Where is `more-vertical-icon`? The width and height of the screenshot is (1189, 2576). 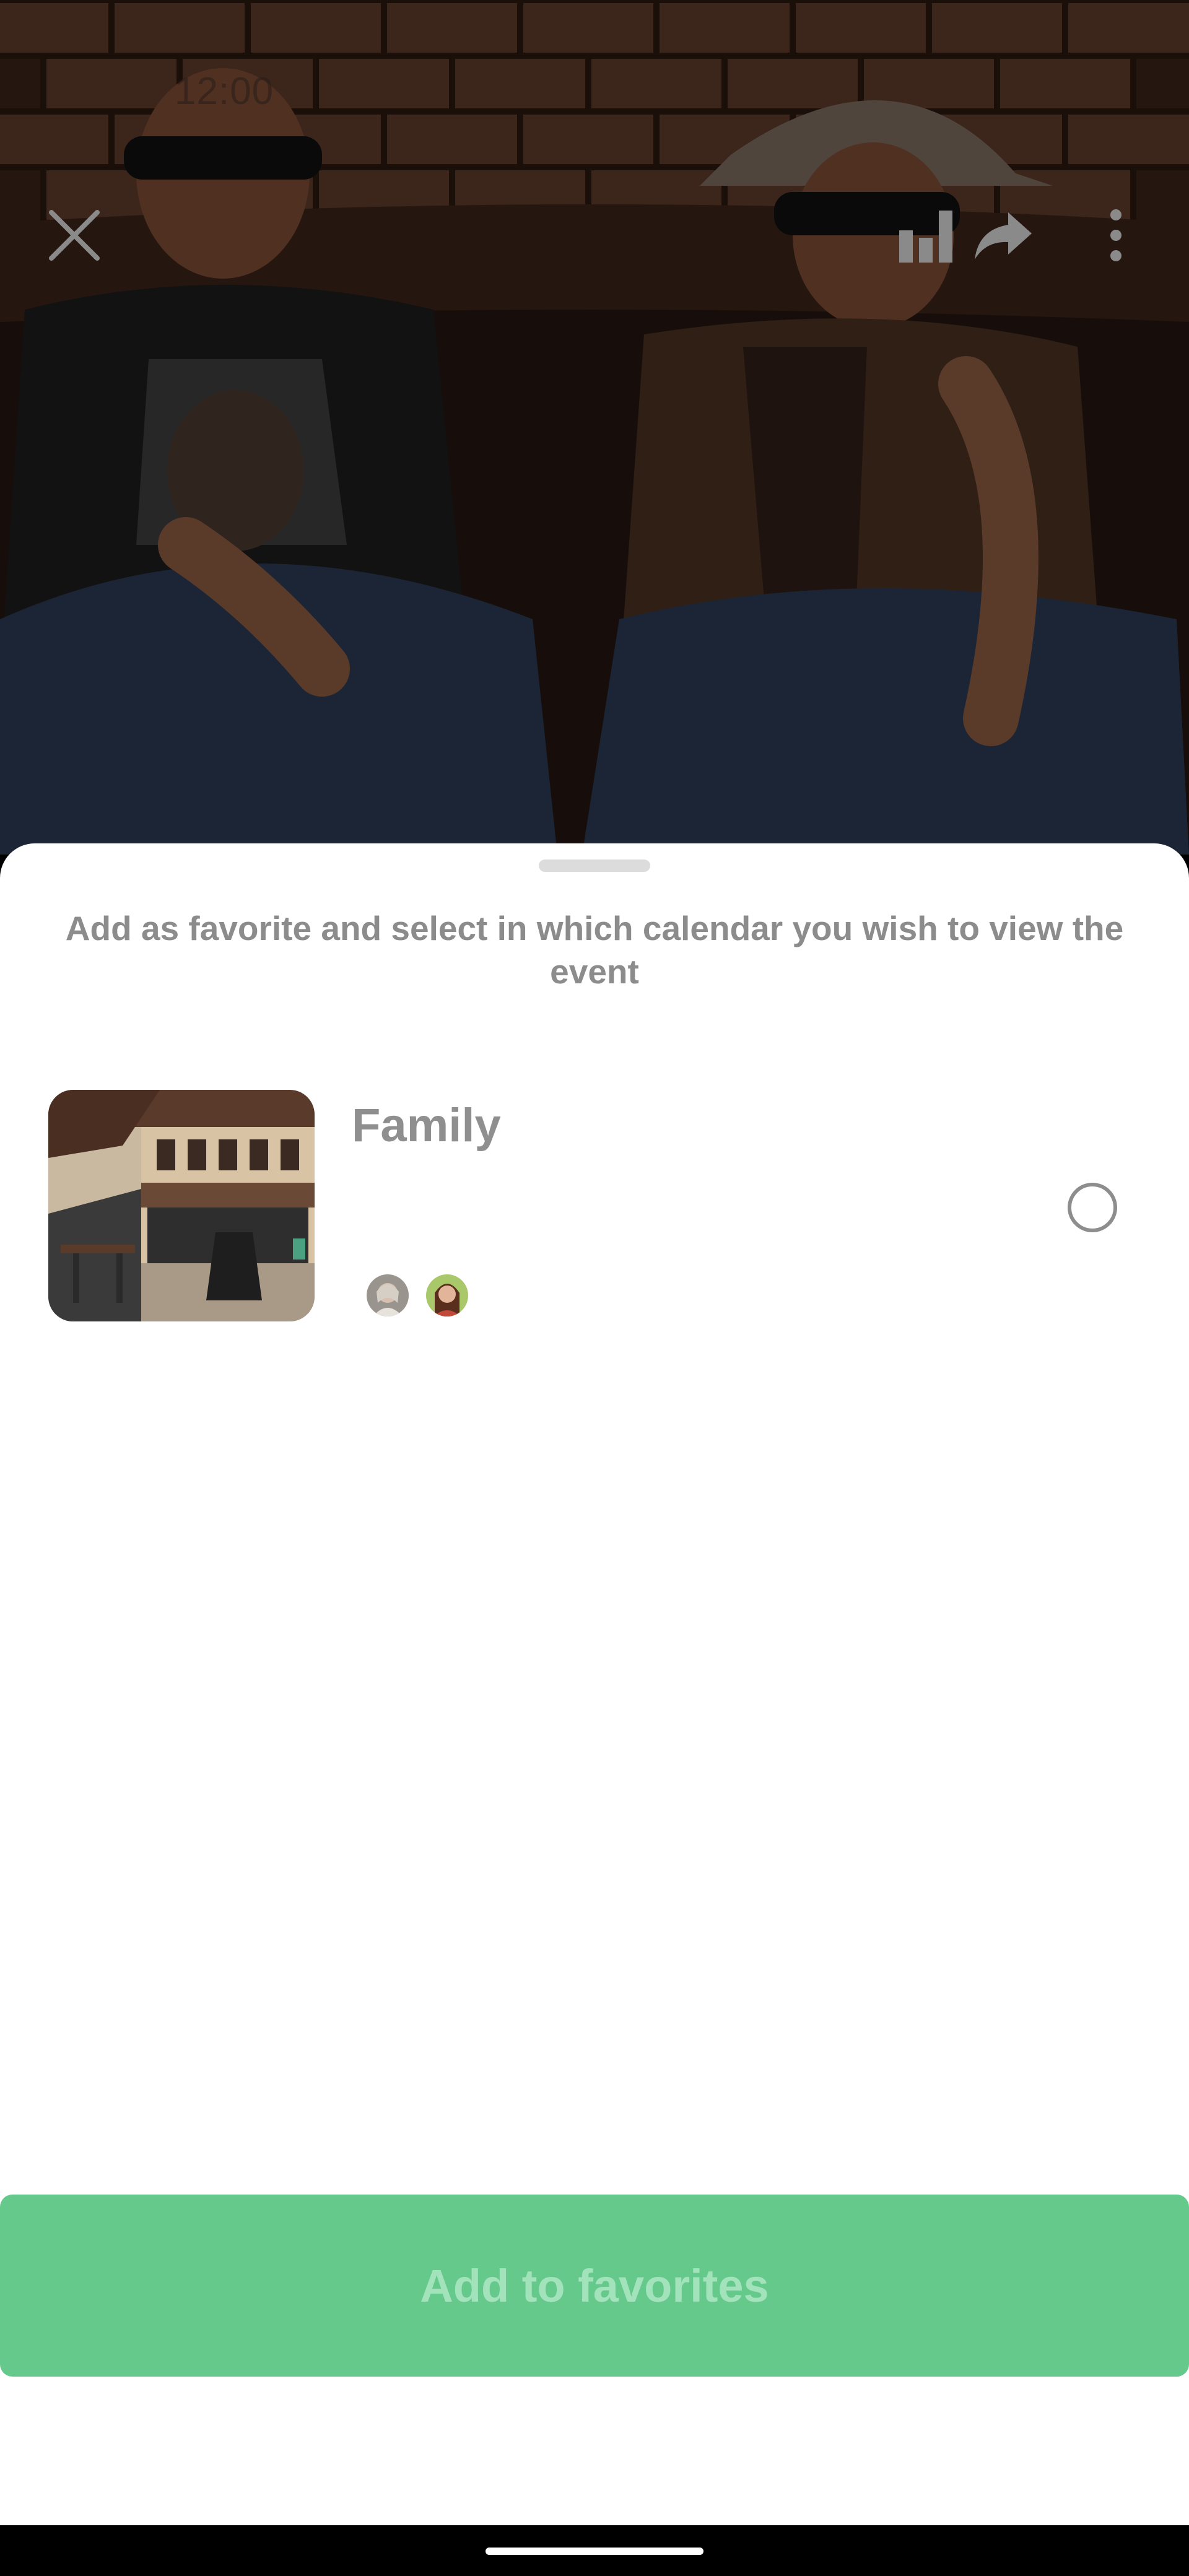
more-vertical-icon is located at coordinates (1115, 235).